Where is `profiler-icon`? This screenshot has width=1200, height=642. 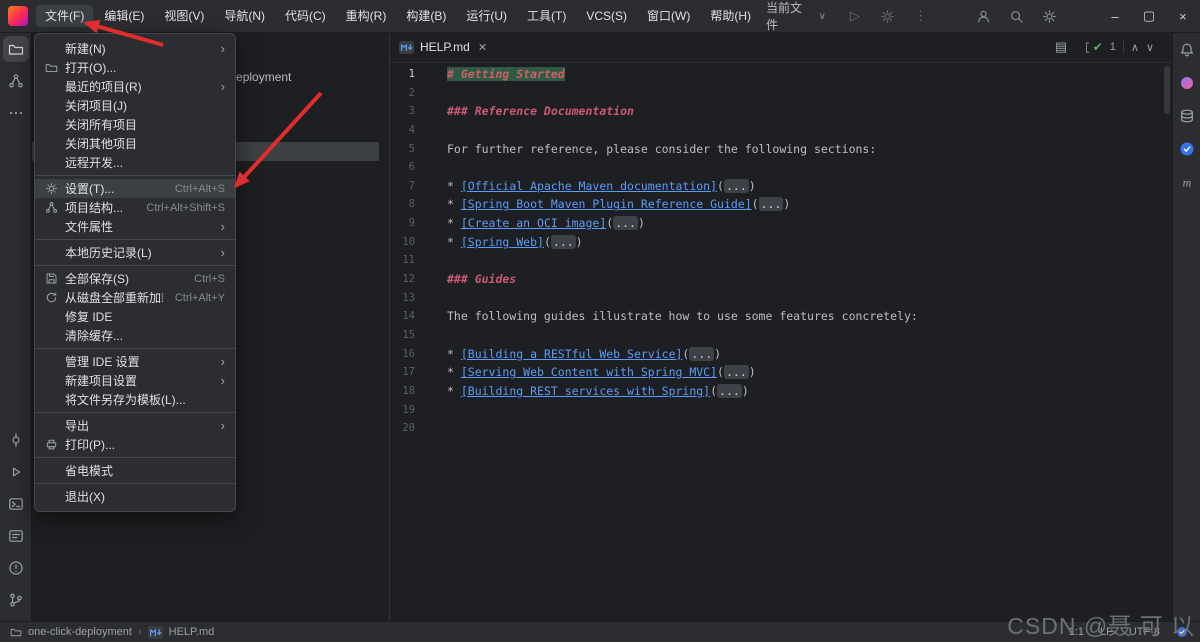 profiler-icon is located at coordinates (888, 16).